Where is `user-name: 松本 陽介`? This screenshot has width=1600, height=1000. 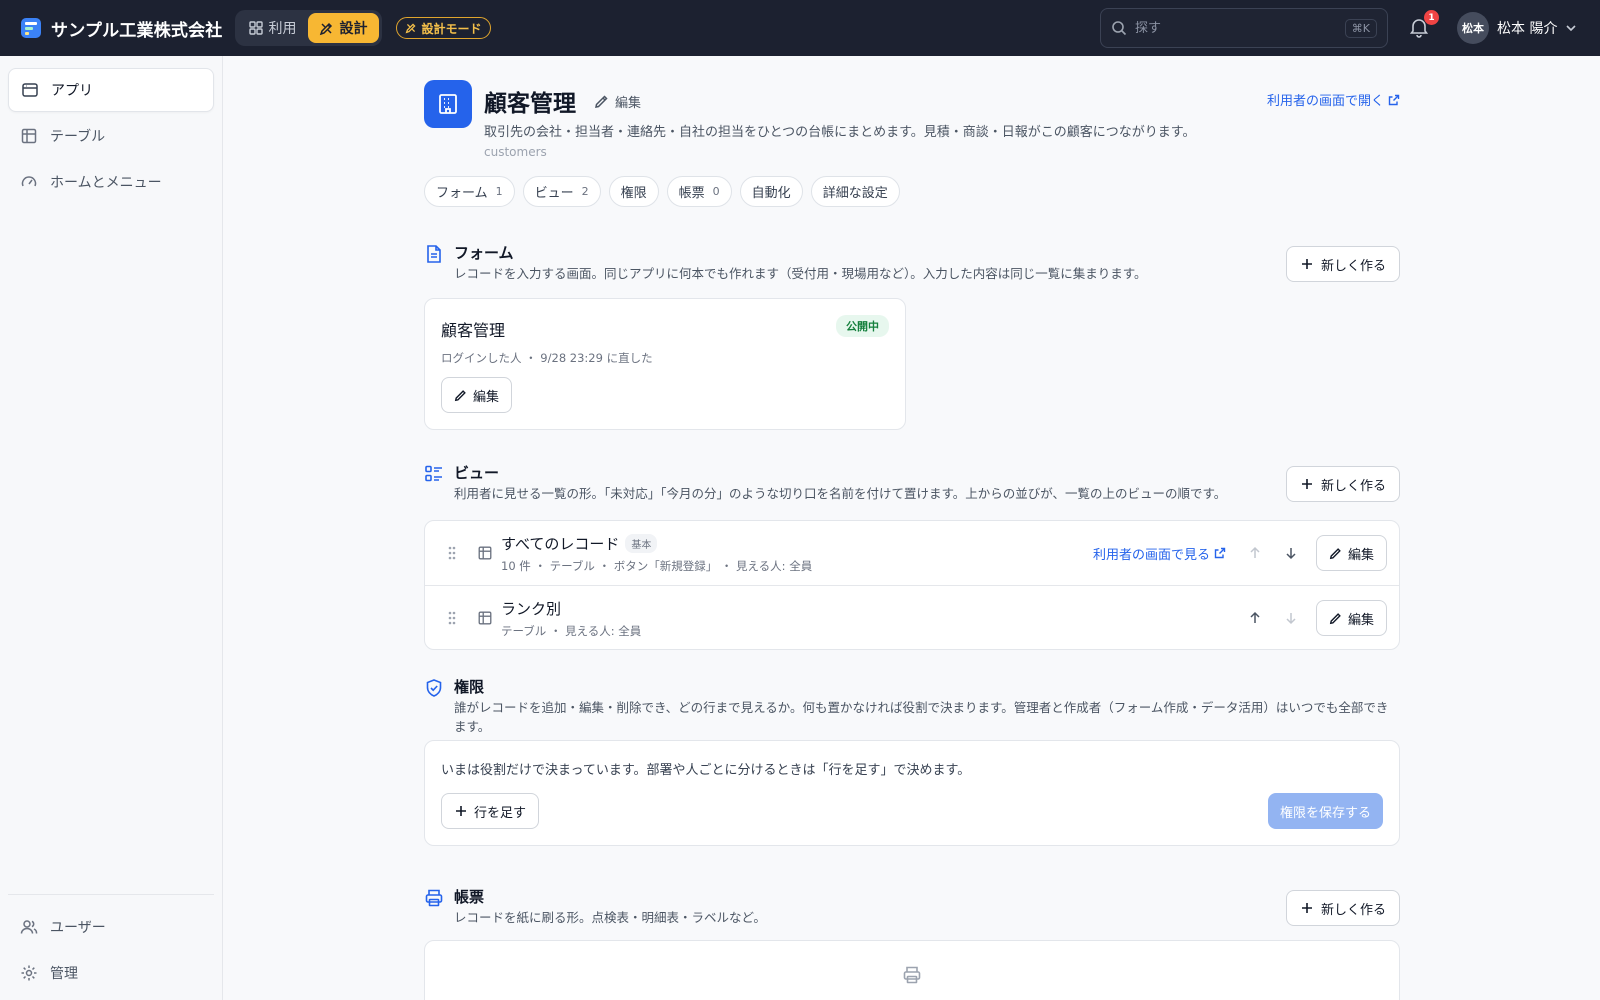
user-name: 松本 陽介 is located at coordinates (1527, 29).